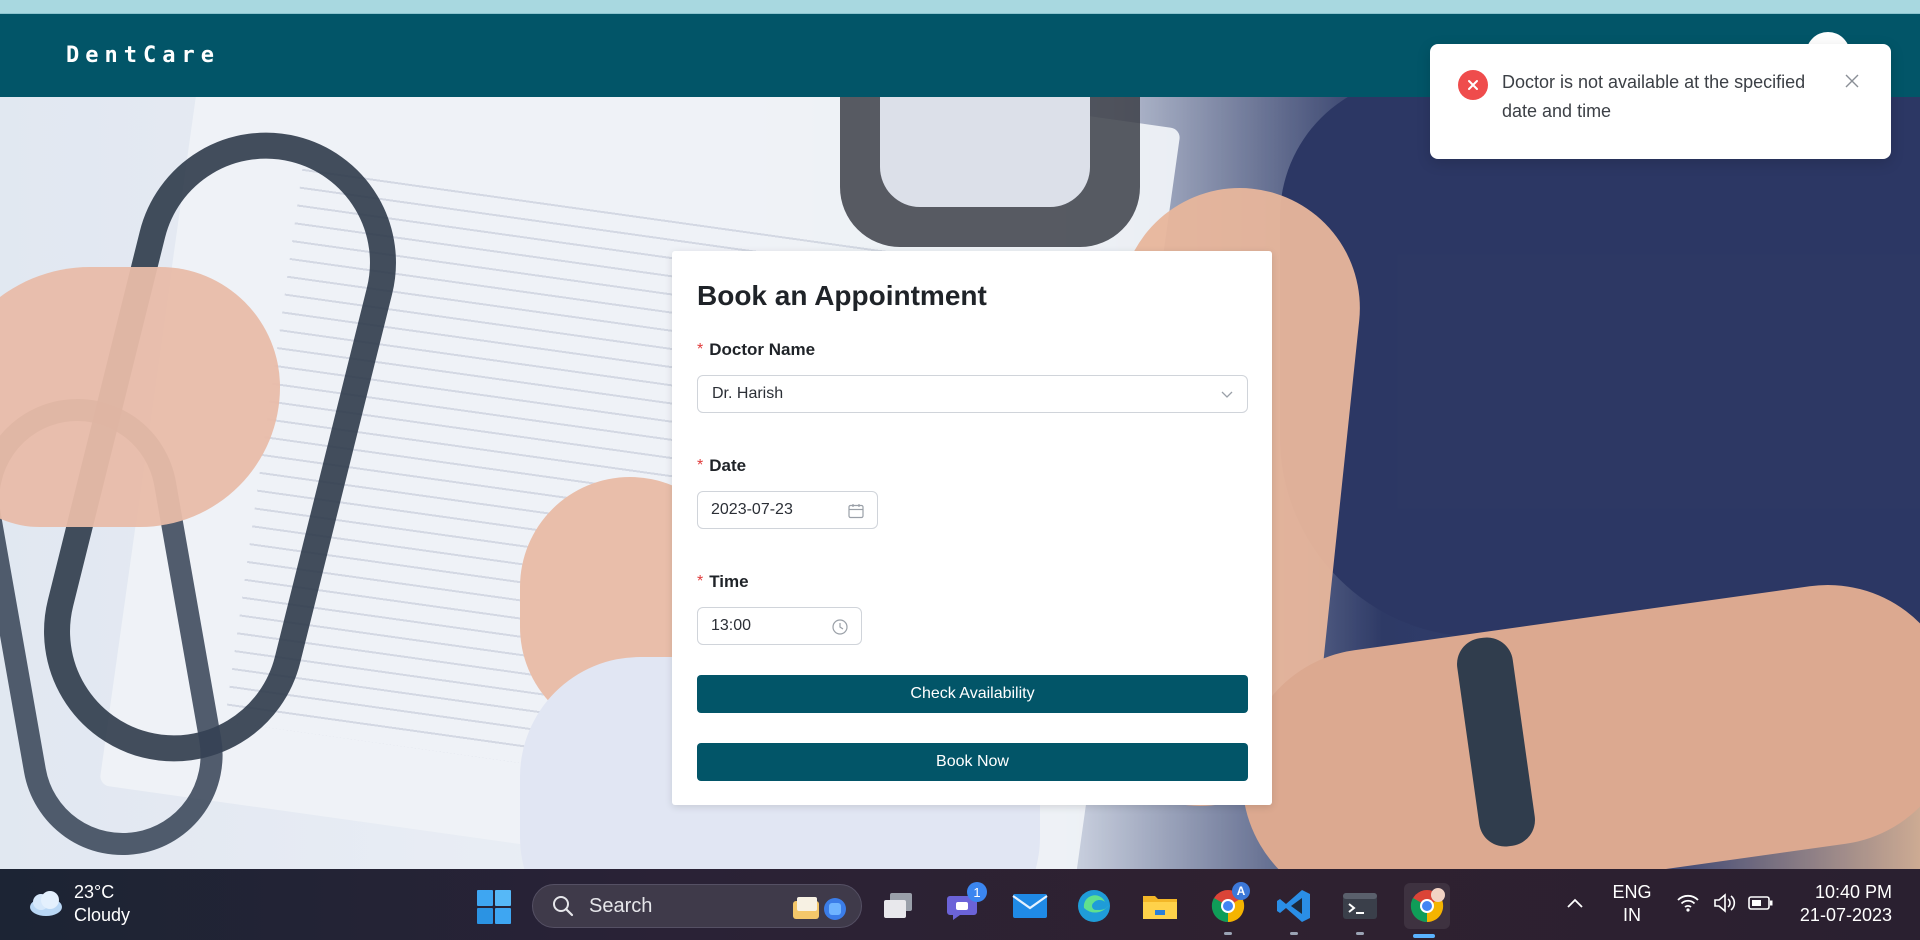 Image resolution: width=1920 pixels, height=940 pixels. Describe the element at coordinates (1241, 891) in the screenshot. I see `chrome-profile-badge: A` at that location.